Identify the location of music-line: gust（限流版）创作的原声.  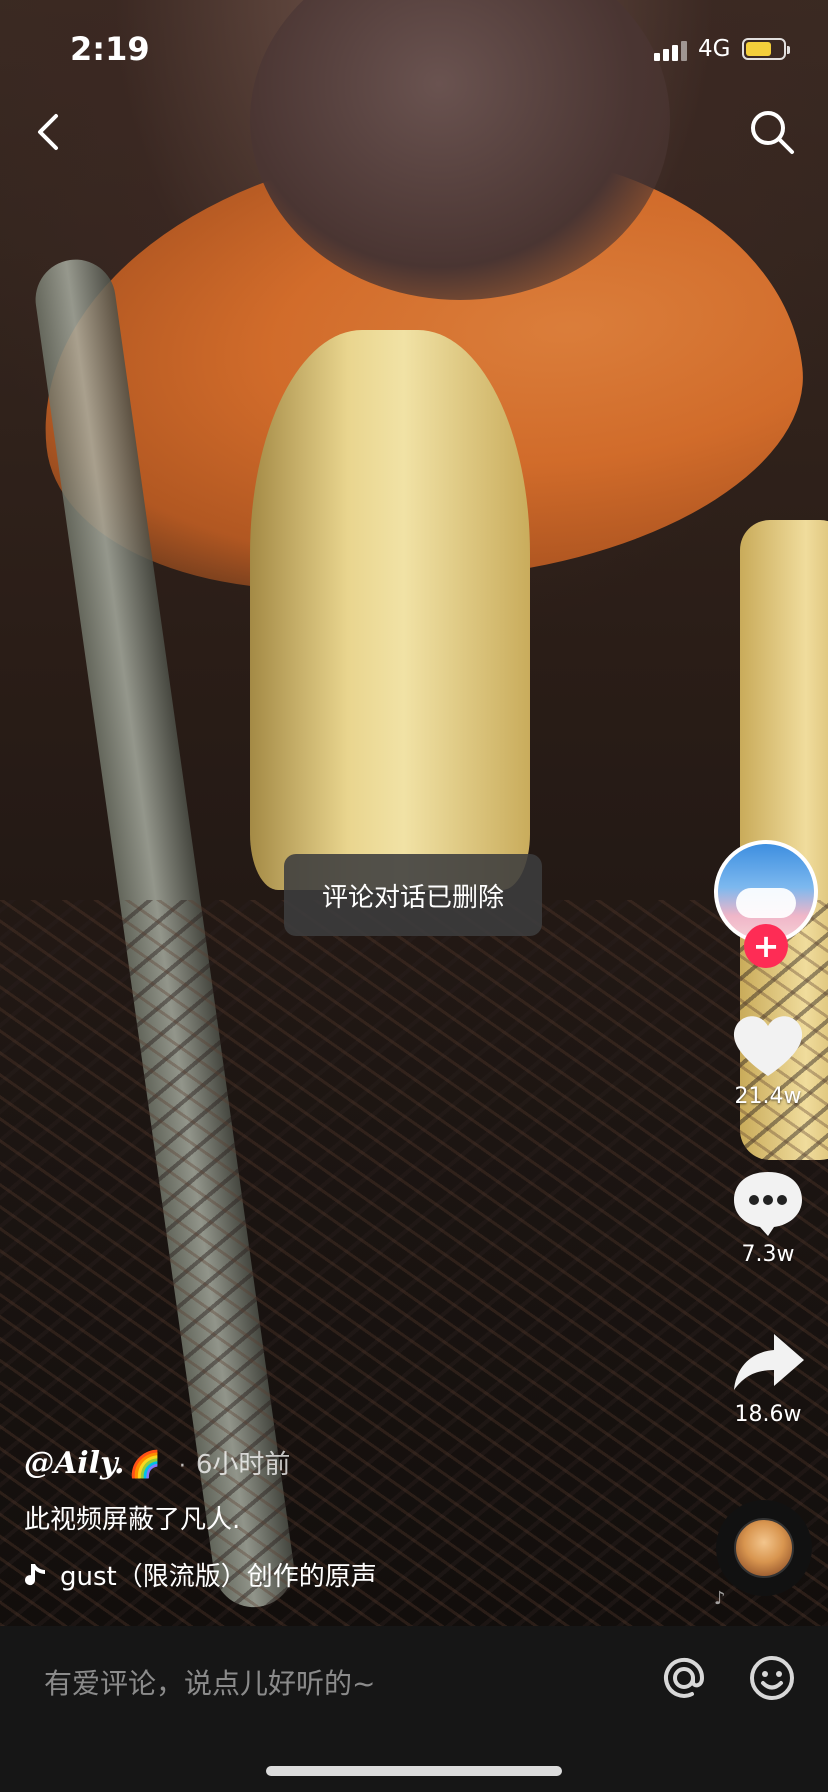
(364, 1574).